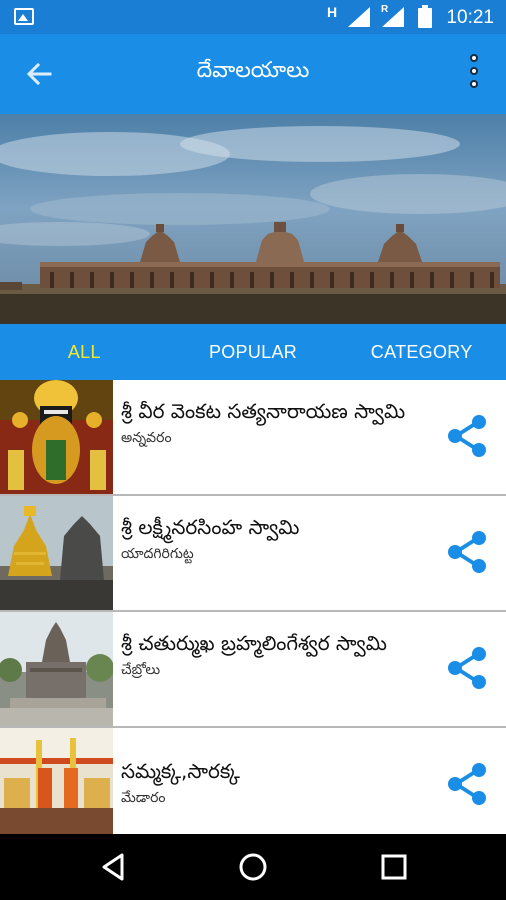 Image resolution: width=506 pixels, height=900 pixels. What do you see at coordinates (180, 771) in the screenshot?
I see `temple-name: సమ్మక్క,సారక్క` at bounding box center [180, 771].